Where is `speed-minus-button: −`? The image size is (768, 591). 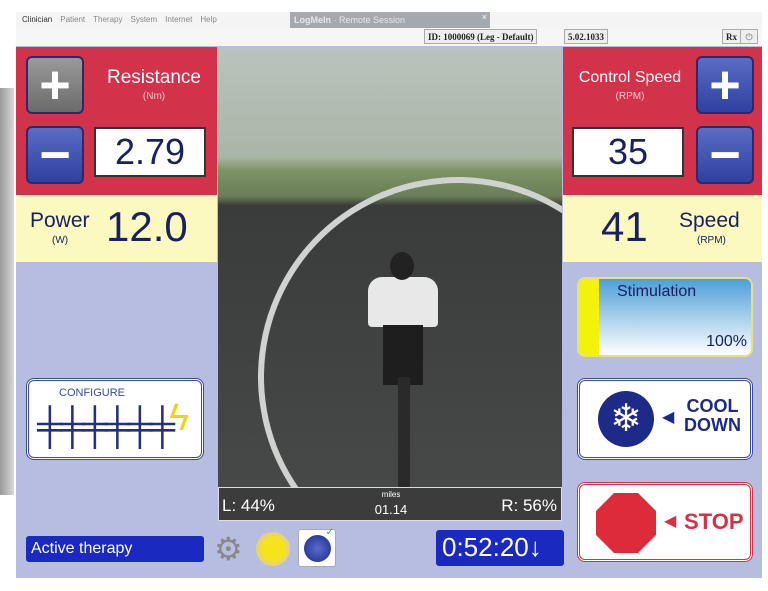 speed-minus-button: − is located at coordinates (725, 155).